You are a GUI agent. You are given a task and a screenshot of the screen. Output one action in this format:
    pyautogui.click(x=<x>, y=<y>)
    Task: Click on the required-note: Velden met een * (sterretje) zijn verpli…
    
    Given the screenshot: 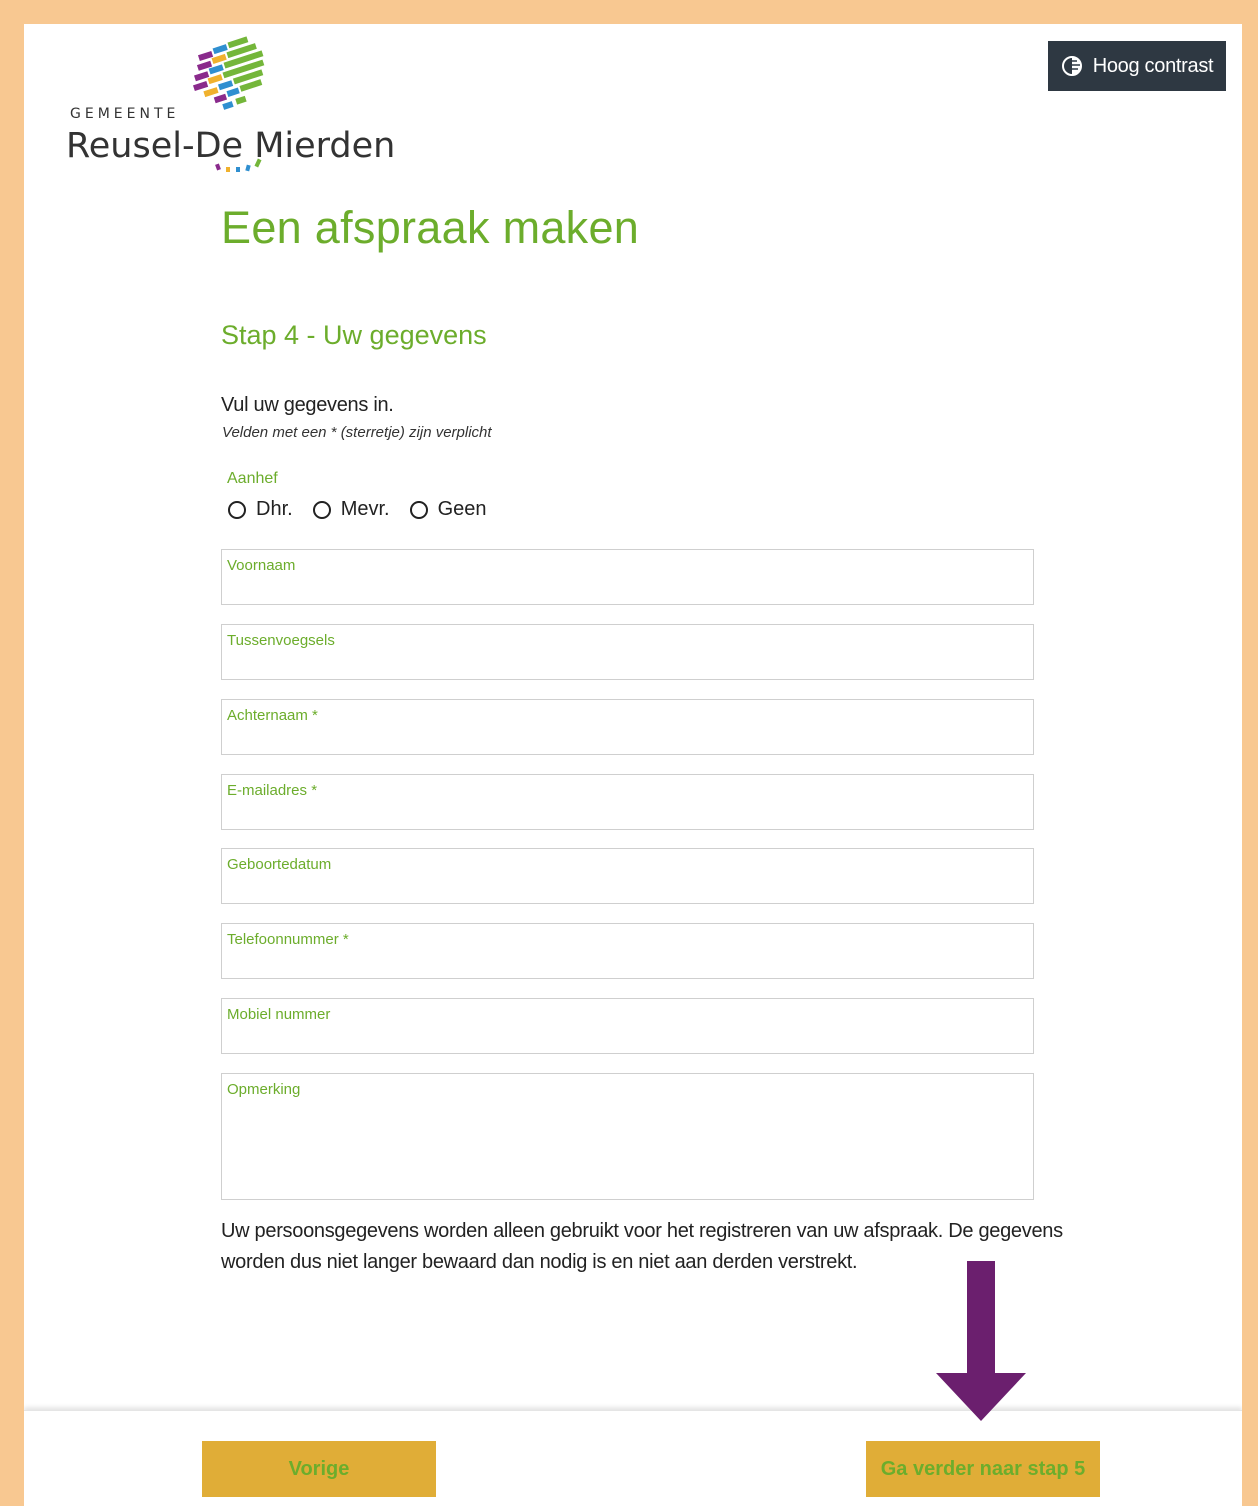 What is the action you would take?
    pyautogui.click(x=357, y=432)
    